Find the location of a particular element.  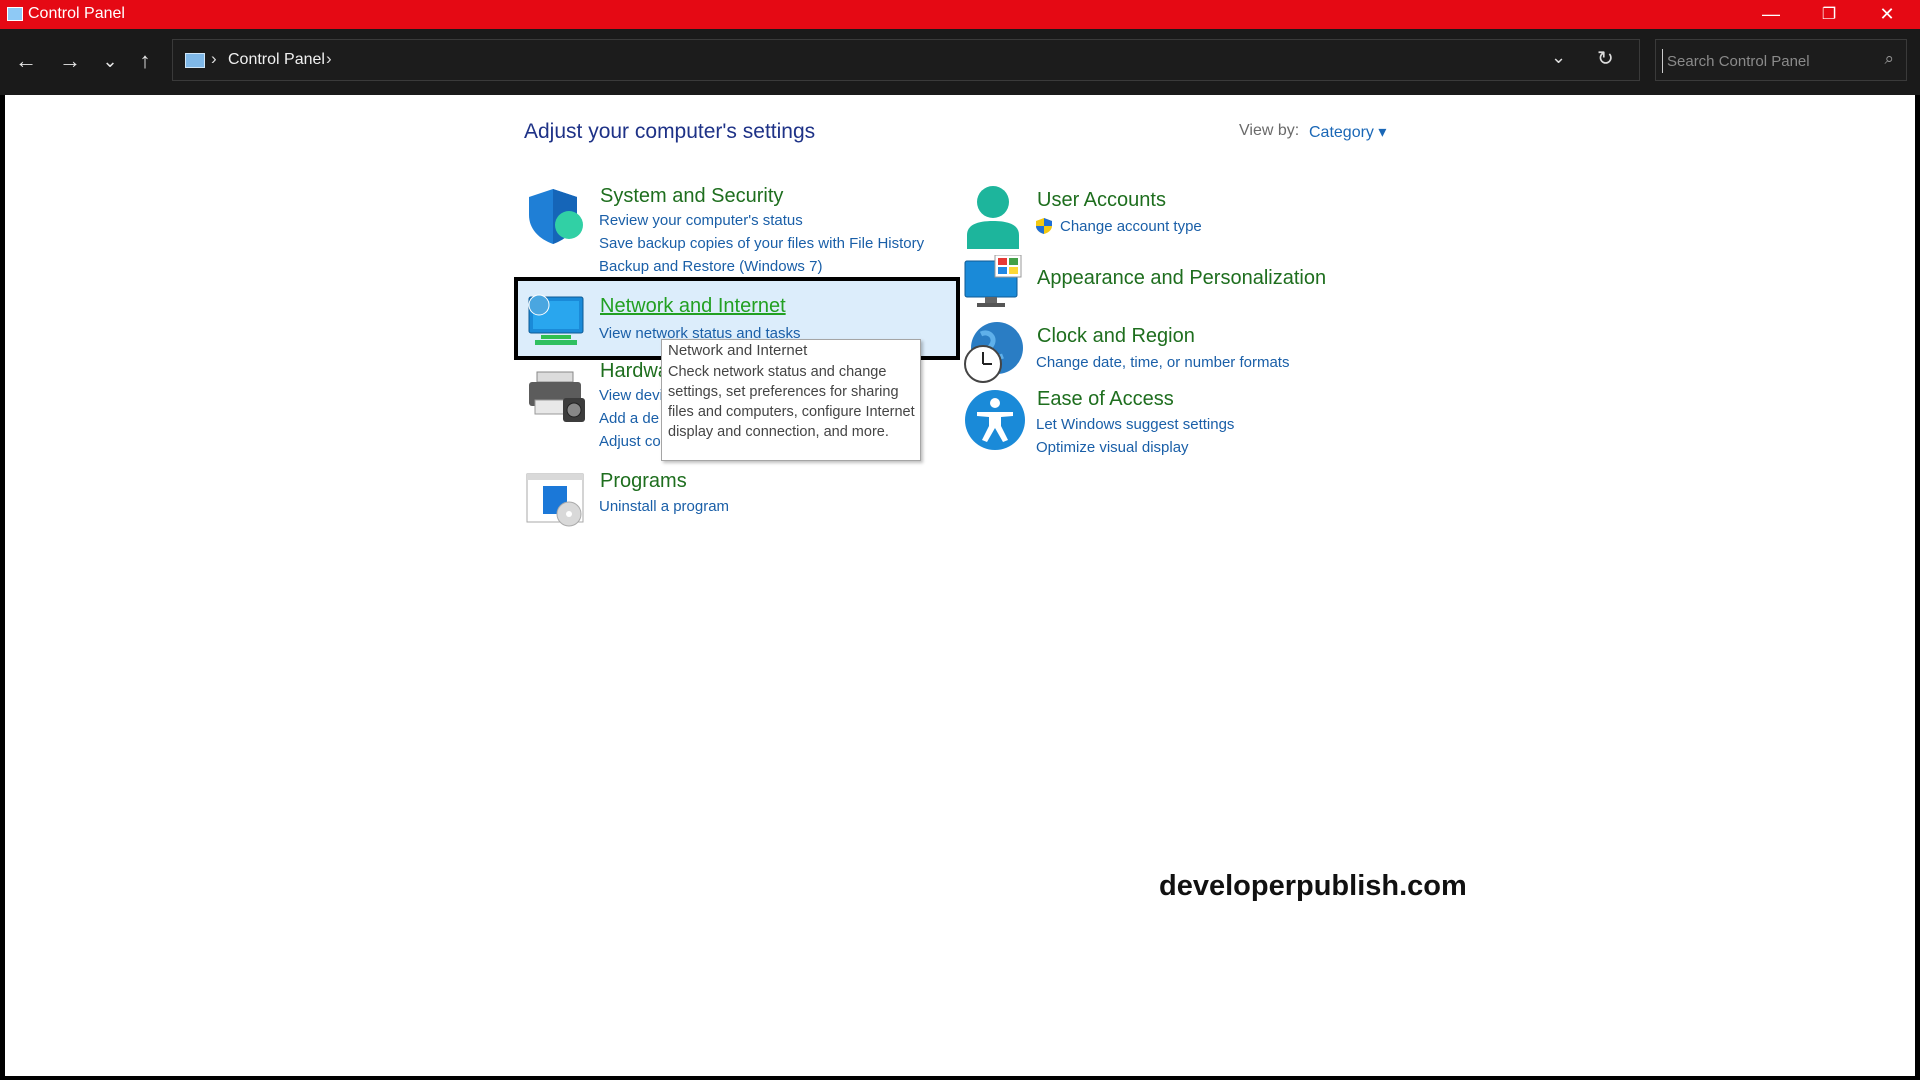

link-optimize-visual-display: Optimize visual display is located at coordinates (1112, 447).